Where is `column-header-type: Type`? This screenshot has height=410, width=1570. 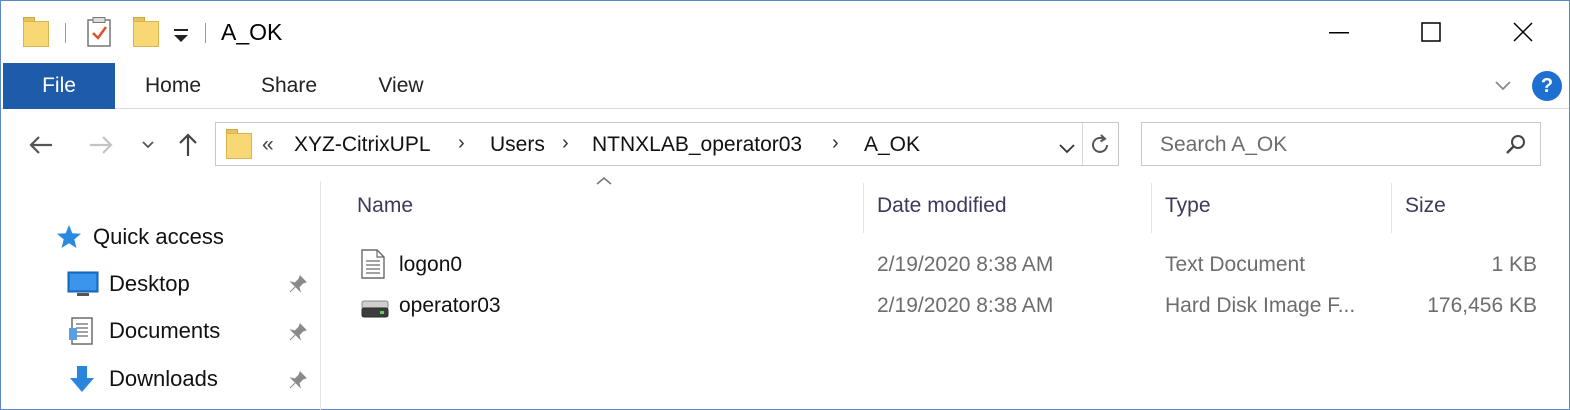
column-header-type: Type is located at coordinates (1188, 206).